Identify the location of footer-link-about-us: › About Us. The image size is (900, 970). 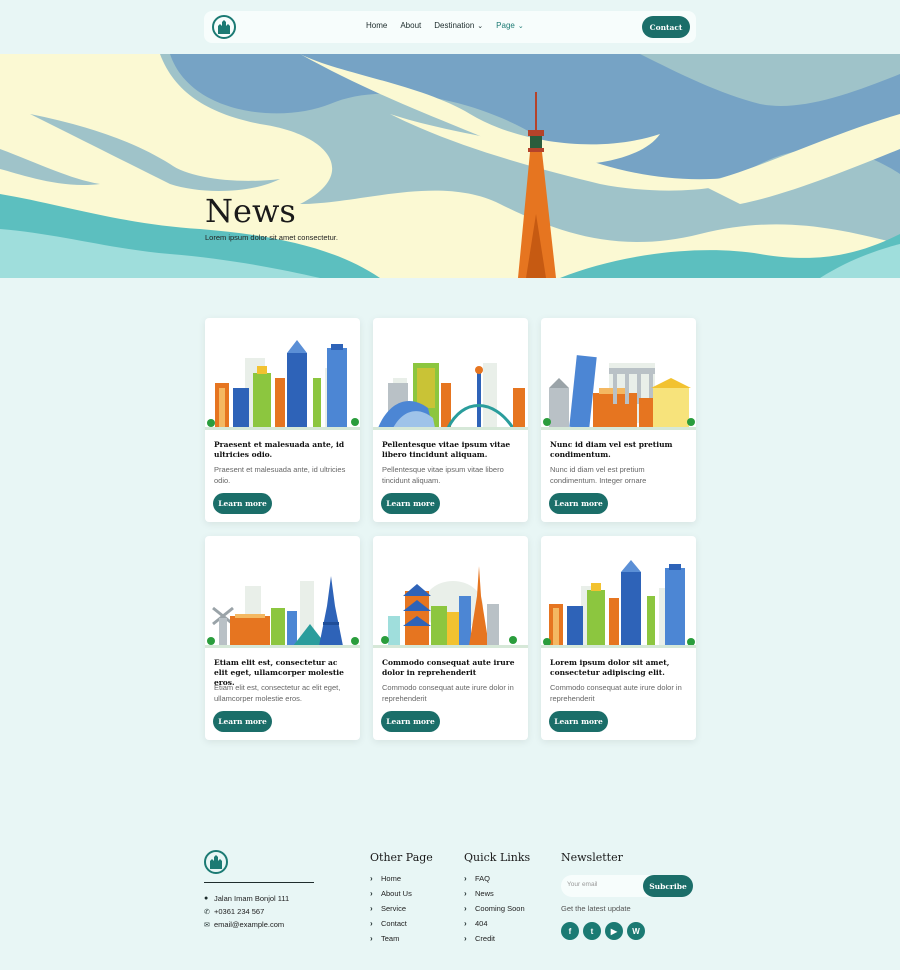
(391, 893).